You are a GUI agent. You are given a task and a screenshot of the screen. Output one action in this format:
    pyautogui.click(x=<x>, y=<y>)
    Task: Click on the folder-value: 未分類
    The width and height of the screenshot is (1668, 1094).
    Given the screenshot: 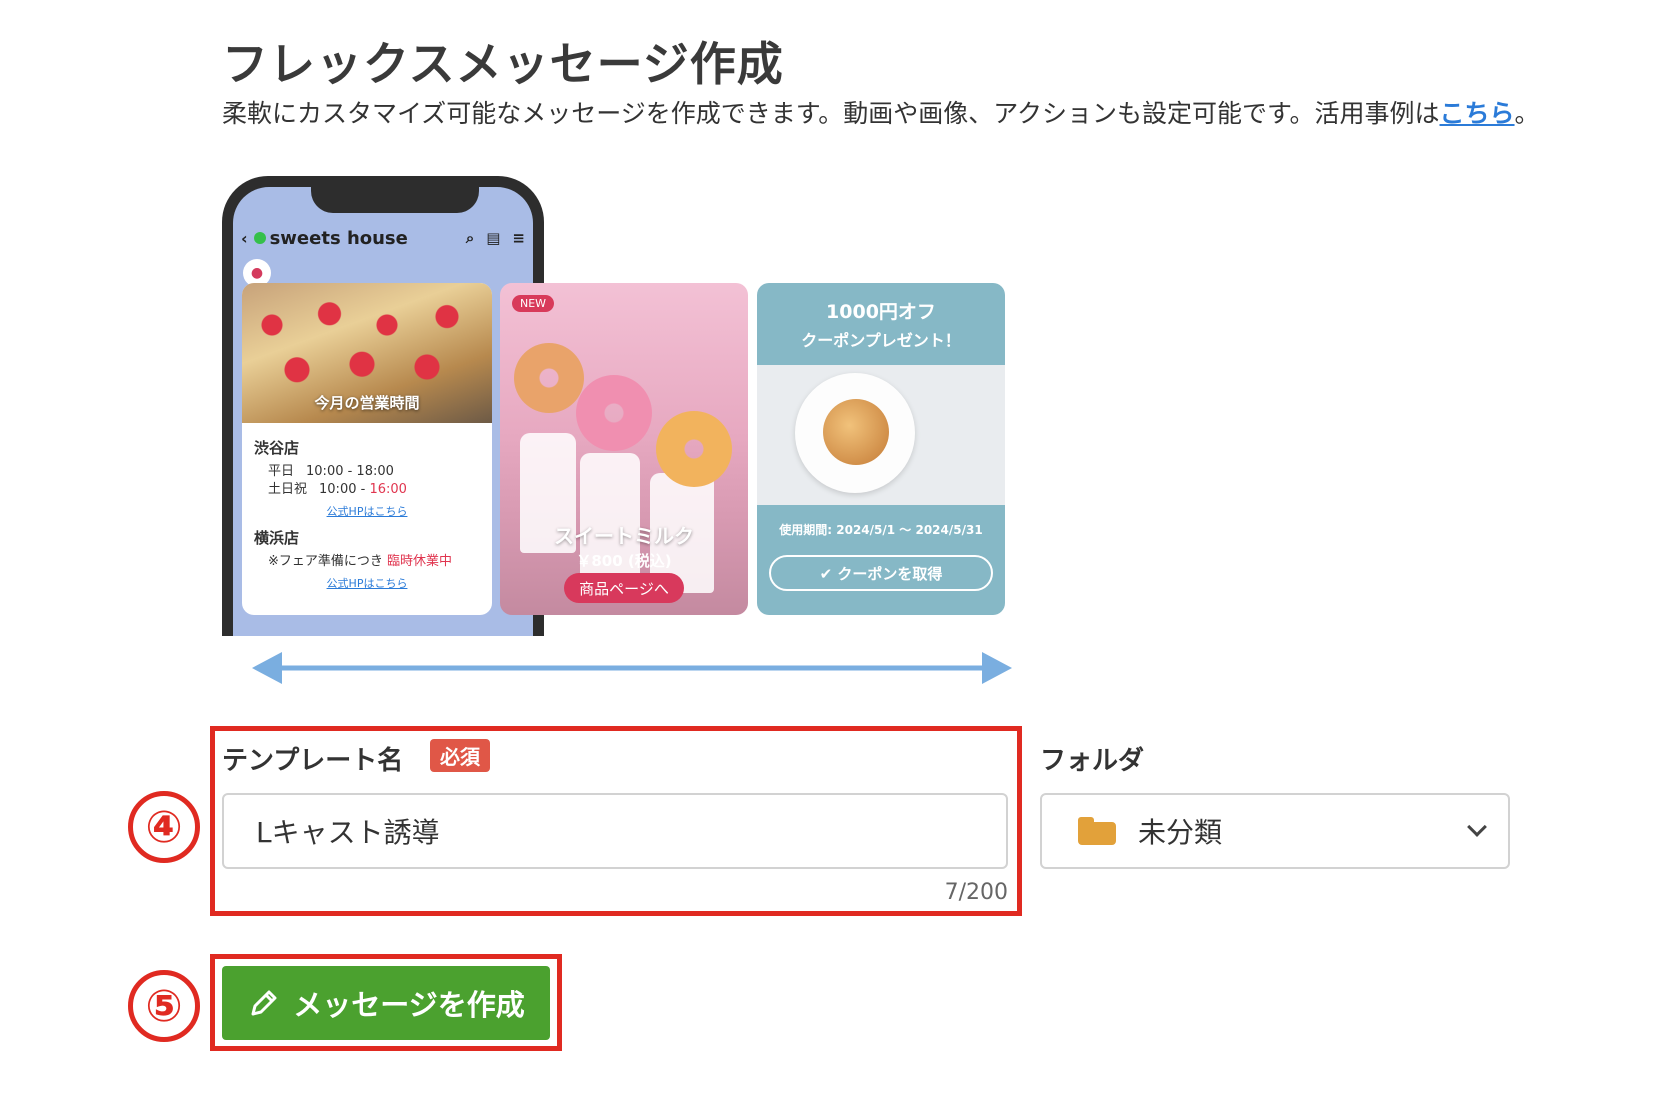 What is the action you would take?
    pyautogui.click(x=1180, y=832)
    